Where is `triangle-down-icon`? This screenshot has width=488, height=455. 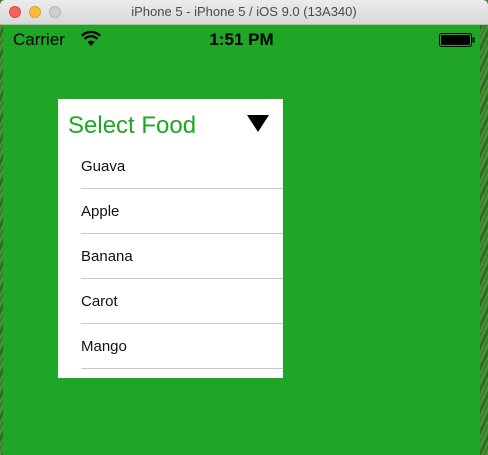 triangle-down-icon is located at coordinates (258, 123).